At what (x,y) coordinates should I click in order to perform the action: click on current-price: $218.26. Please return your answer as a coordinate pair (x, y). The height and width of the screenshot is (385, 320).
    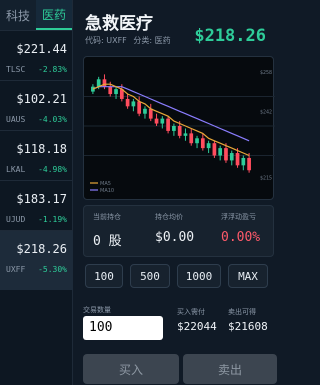
    Looking at the image, I should click on (230, 36).